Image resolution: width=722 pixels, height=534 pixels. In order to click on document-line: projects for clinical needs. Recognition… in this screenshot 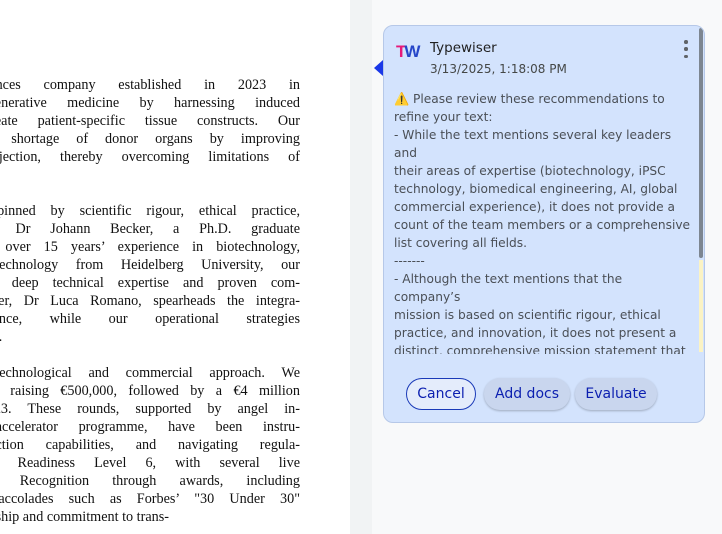, I will do `click(150, 481)`.